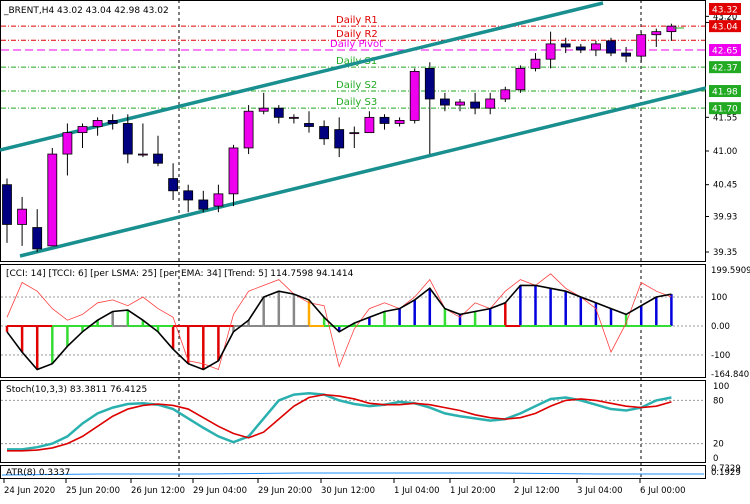  I want to click on atr-tick-label: 0.1929, so click(726, 473).